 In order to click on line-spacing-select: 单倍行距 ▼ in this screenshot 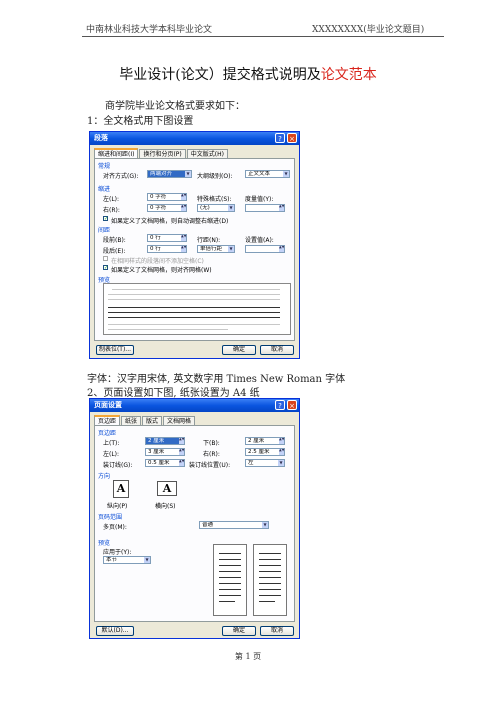, I will do `click(216, 249)`.